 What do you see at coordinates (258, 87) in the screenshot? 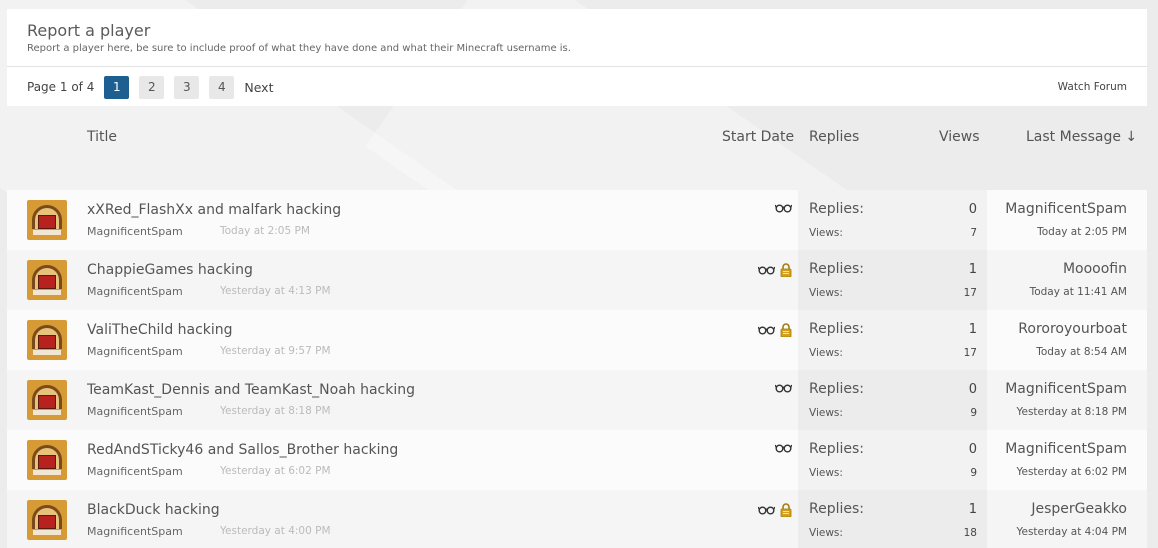
I see `next-page-link: Next` at bounding box center [258, 87].